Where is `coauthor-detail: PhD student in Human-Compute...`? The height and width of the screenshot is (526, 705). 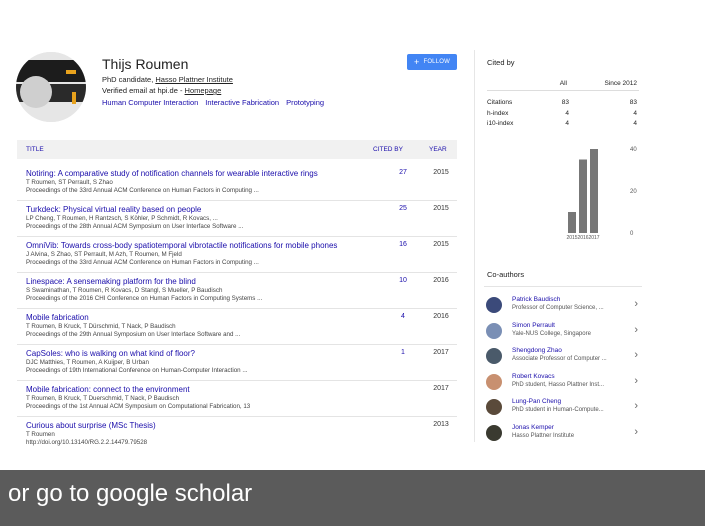 coauthor-detail: PhD student in Human-Compute... is located at coordinates (558, 410).